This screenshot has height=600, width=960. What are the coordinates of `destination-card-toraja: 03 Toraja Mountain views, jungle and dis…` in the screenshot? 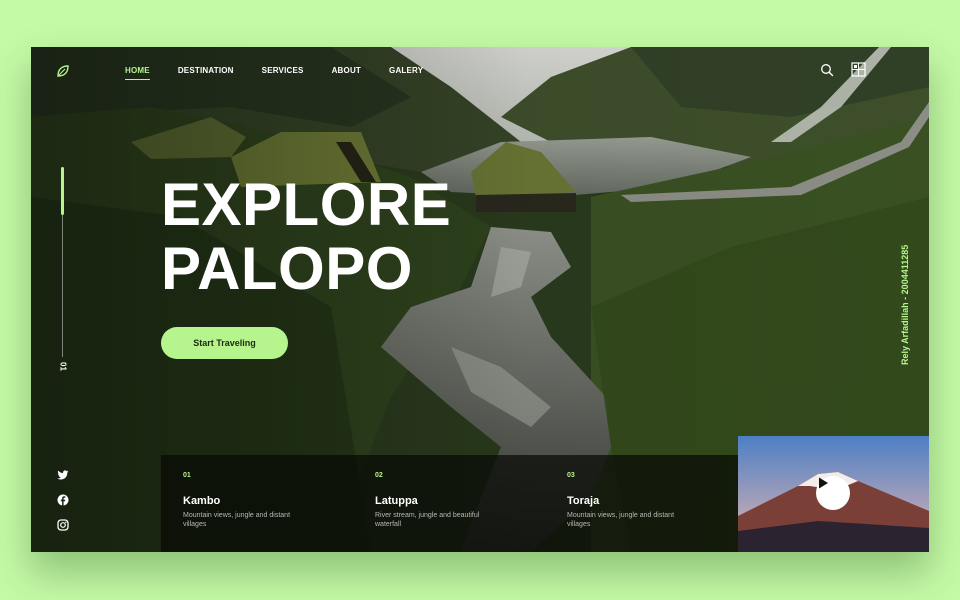 It's located at (641, 503).